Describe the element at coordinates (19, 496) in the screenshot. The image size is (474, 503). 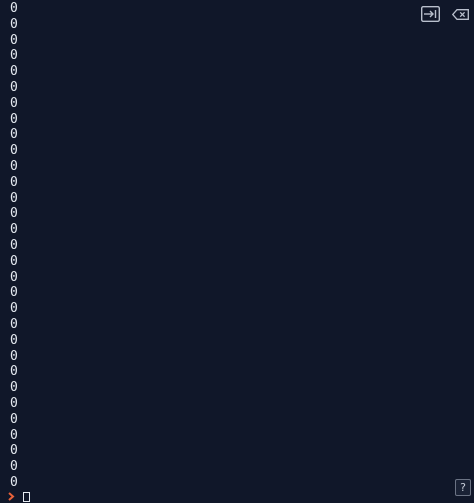
I see `command-prompt` at that location.